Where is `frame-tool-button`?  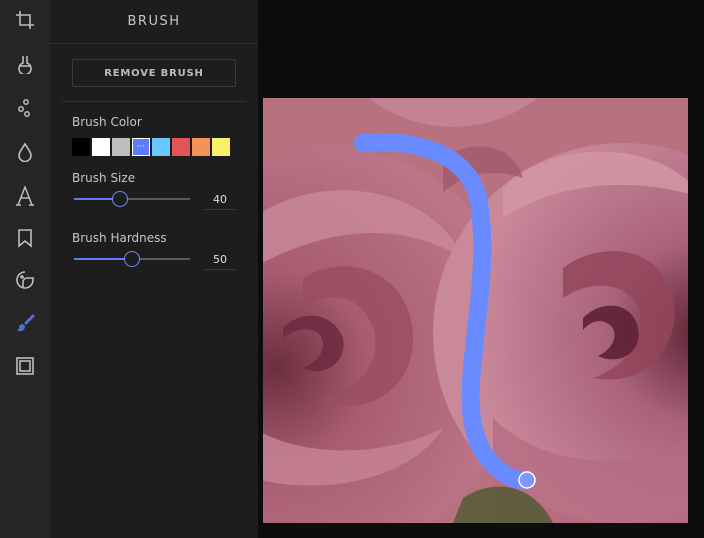 frame-tool-button is located at coordinates (25, 366).